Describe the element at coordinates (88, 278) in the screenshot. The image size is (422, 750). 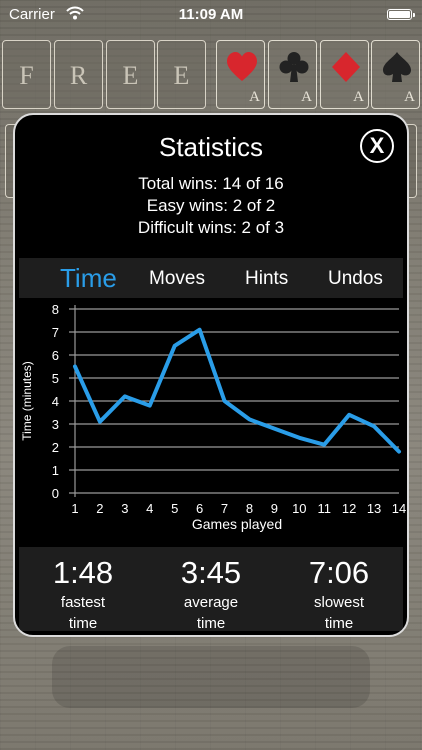
I see `tab-time: Time` at that location.